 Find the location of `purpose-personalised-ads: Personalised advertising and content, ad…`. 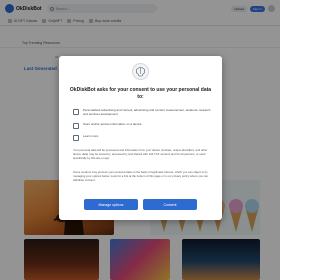

purpose-personalised-ads: Personalised advertising and content, ad… is located at coordinates (143, 112).